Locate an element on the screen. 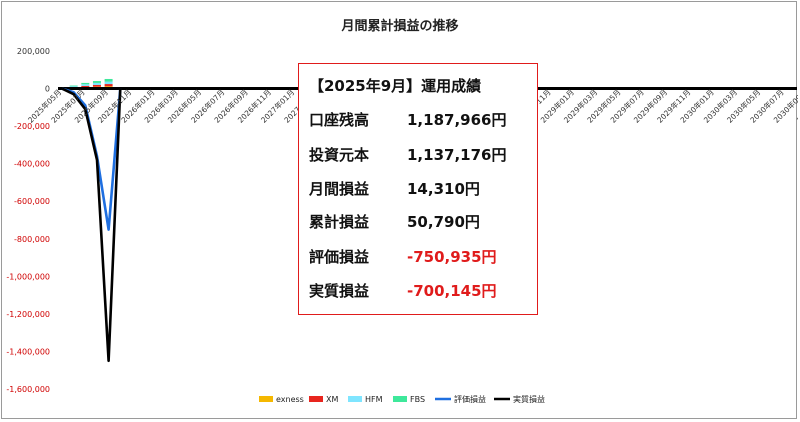 This screenshot has width=800, height=422. summary-label: 口座残高 is located at coordinates (339, 120).